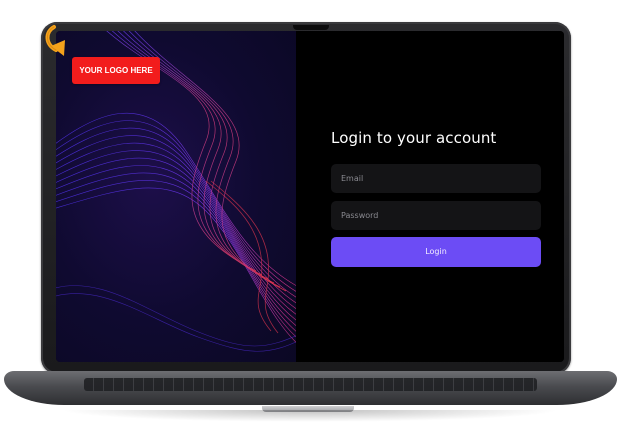 The image size is (621, 430). I want to click on curved-arrow-icon, so click(55, 40).